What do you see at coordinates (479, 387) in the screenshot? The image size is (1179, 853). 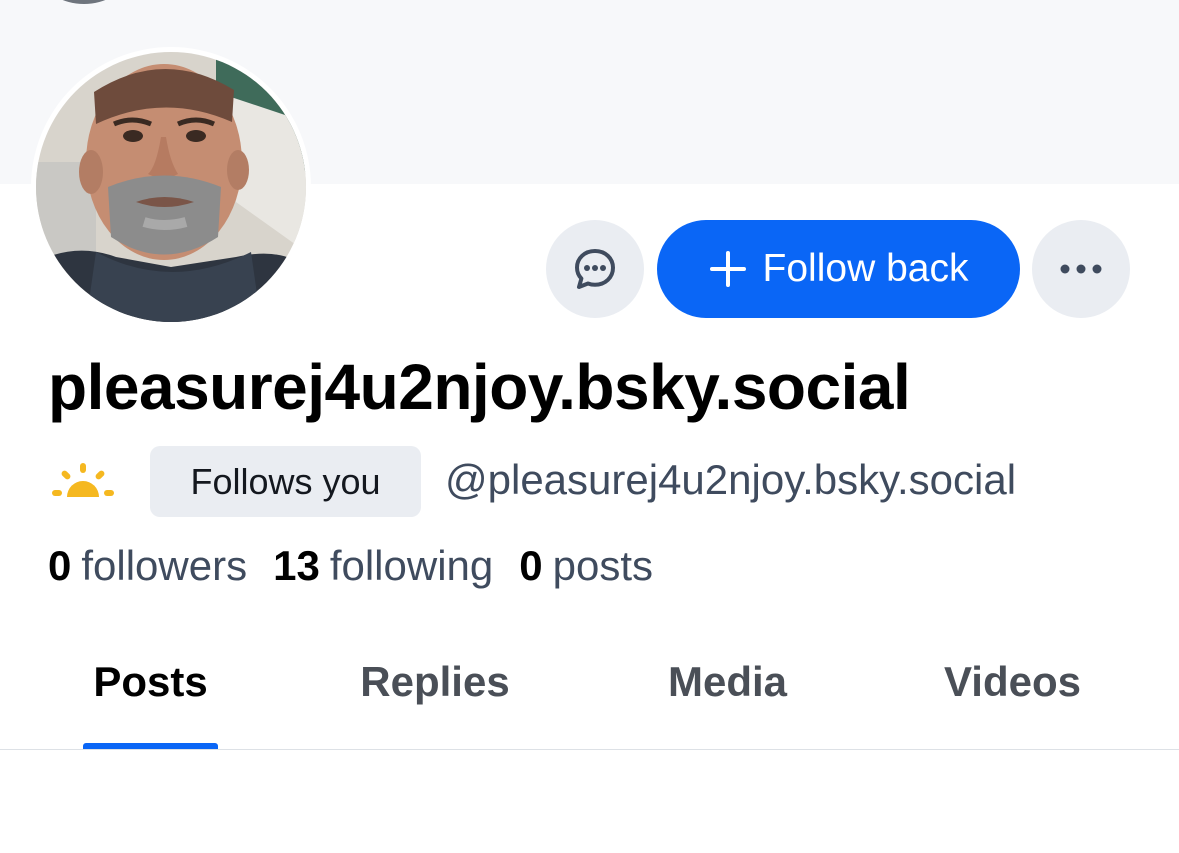 I see `display-name: pleasurej4u2njoy.bsky.social` at bounding box center [479, 387].